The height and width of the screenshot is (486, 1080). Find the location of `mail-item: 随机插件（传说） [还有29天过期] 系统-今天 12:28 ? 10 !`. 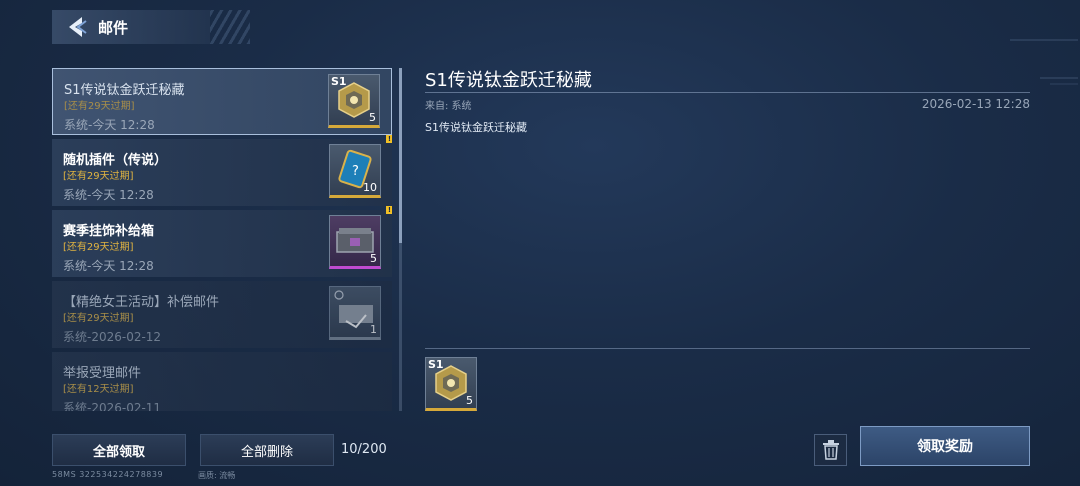

mail-item: 随机插件（传说） [还有29天过期] 系统-今天 12:28 ? 10 ! is located at coordinates (222, 170).